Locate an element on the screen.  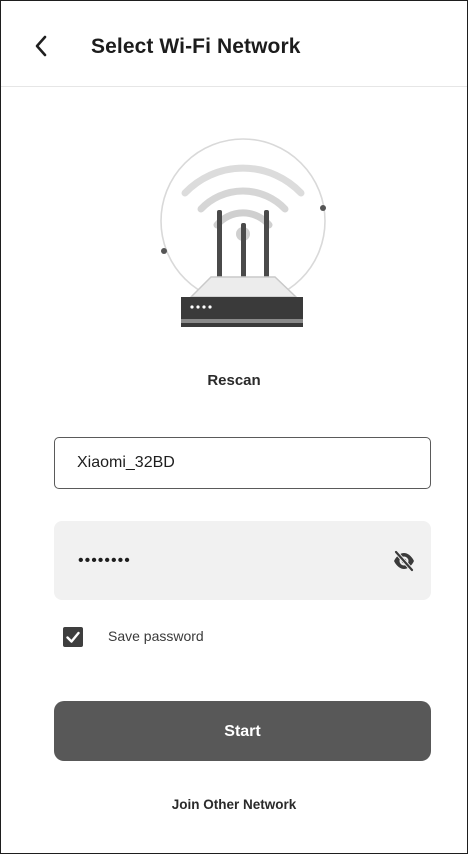
checkmark-icon is located at coordinates (73, 637).